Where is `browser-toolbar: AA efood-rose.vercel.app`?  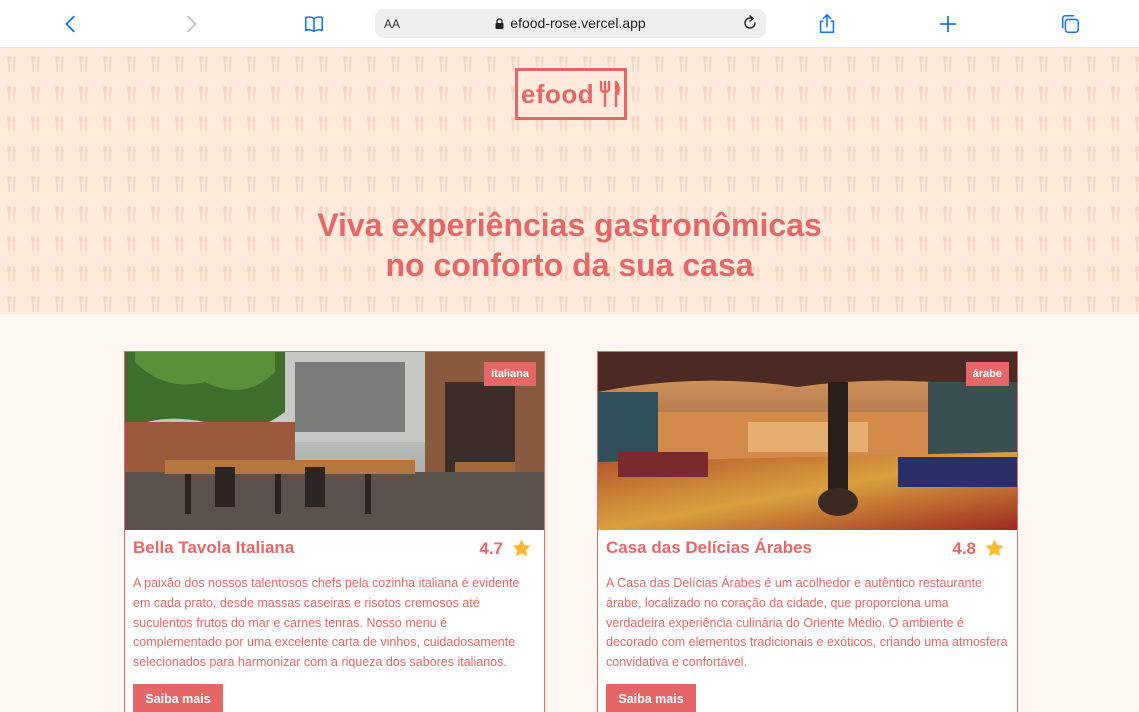
browser-toolbar: AA efood-rose.vercel.app is located at coordinates (569, 24).